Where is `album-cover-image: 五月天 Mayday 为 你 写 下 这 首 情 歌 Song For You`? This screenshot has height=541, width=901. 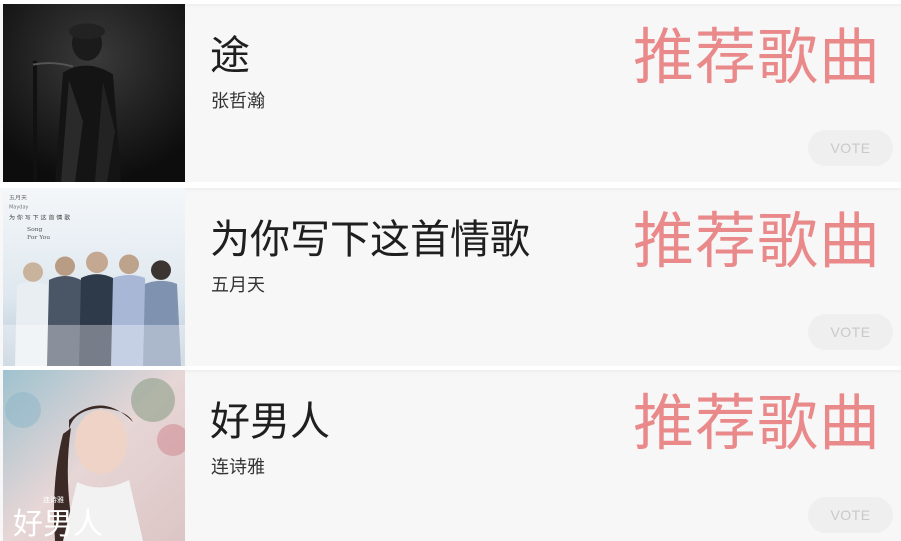
album-cover-image: 五月天 Mayday 为 你 写 下 这 首 情 歌 Song For You is located at coordinates (94, 277).